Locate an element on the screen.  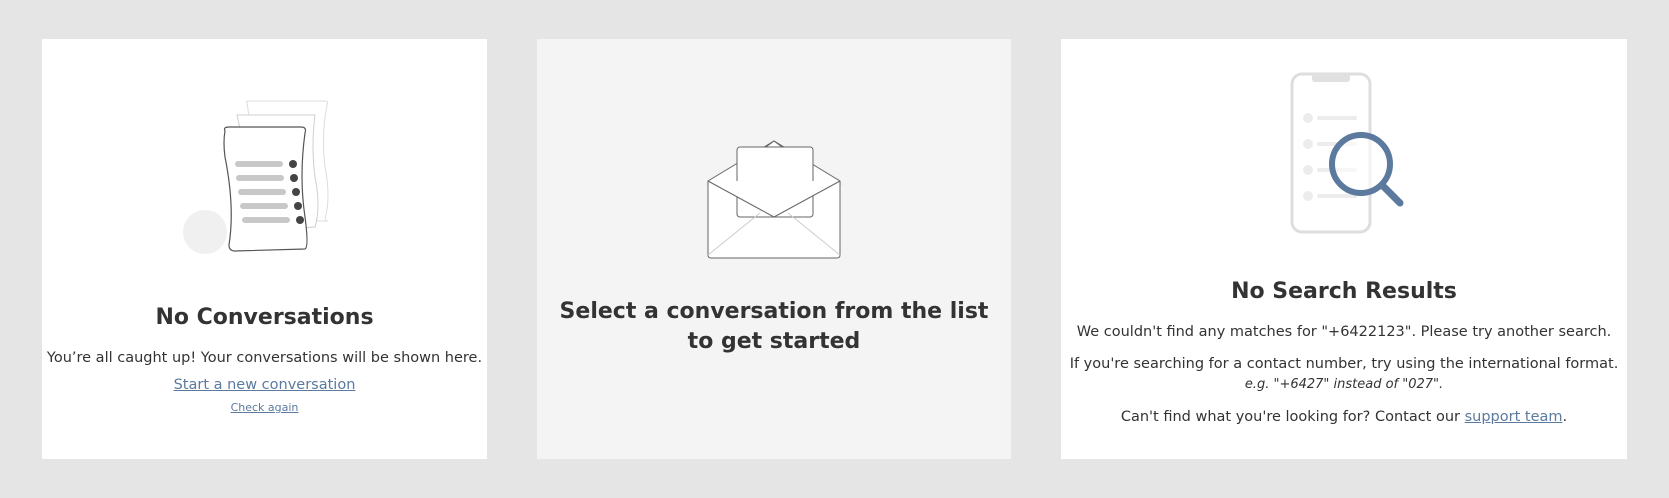
support-team-link: support team is located at coordinates (1514, 417).